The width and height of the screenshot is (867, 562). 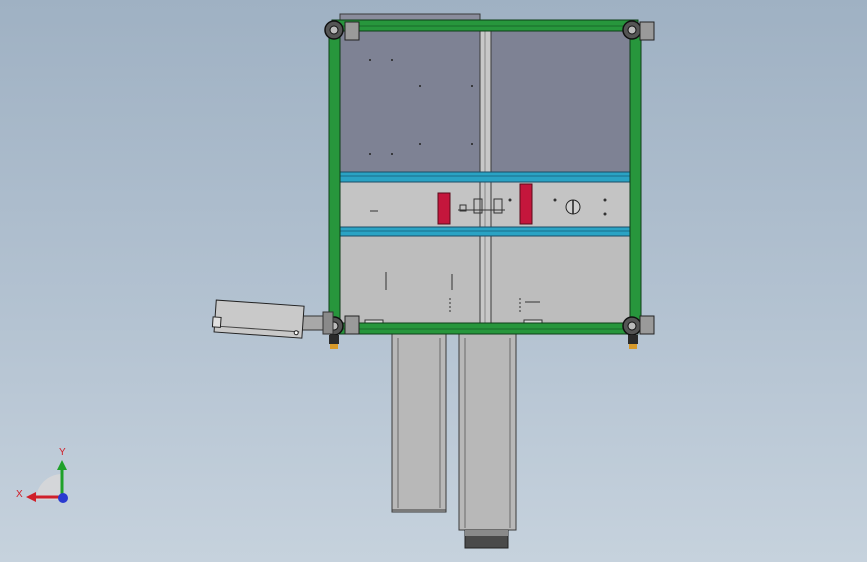 What do you see at coordinates (573, 207) in the screenshot?
I see `round-knob` at bounding box center [573, 207].